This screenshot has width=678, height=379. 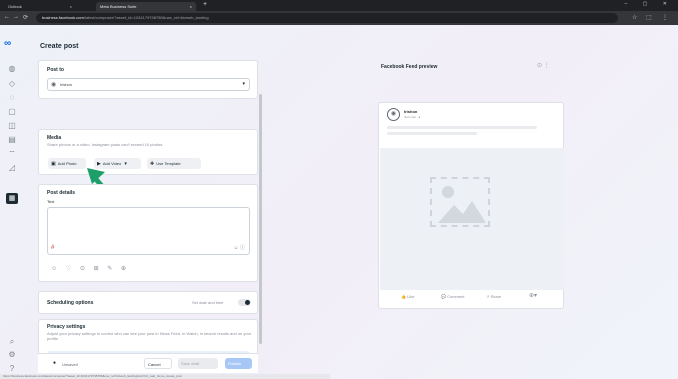 I want to click on post-to-card: Post to ◉ Irishon ▾, so click(x=148, y=79).